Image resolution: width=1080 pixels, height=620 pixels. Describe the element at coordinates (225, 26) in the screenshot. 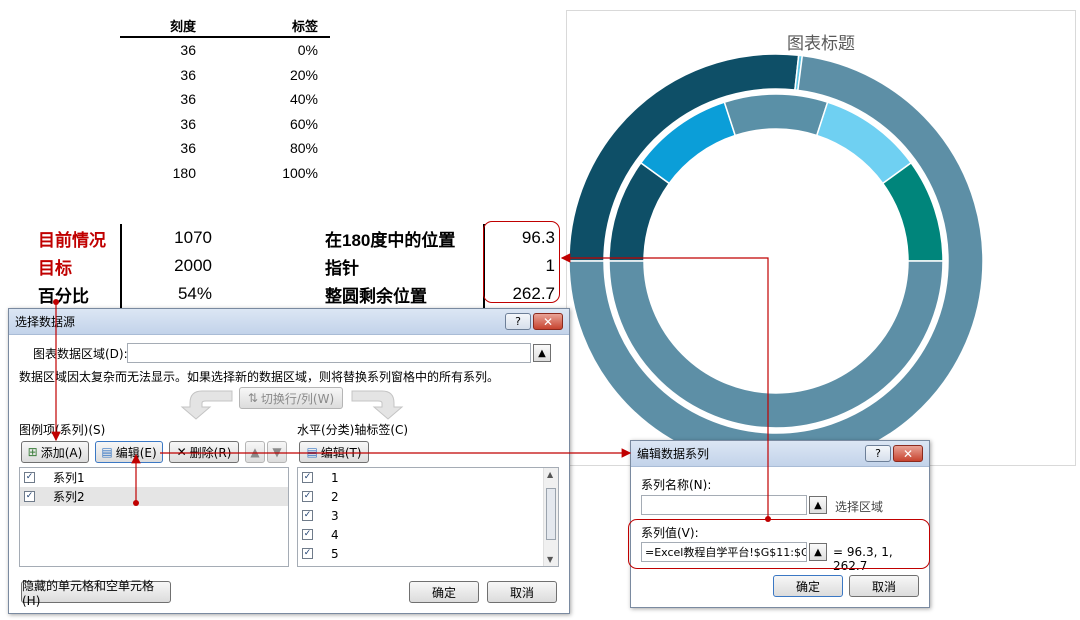

I see `scale-table-header: 刻度 标签` at that location.